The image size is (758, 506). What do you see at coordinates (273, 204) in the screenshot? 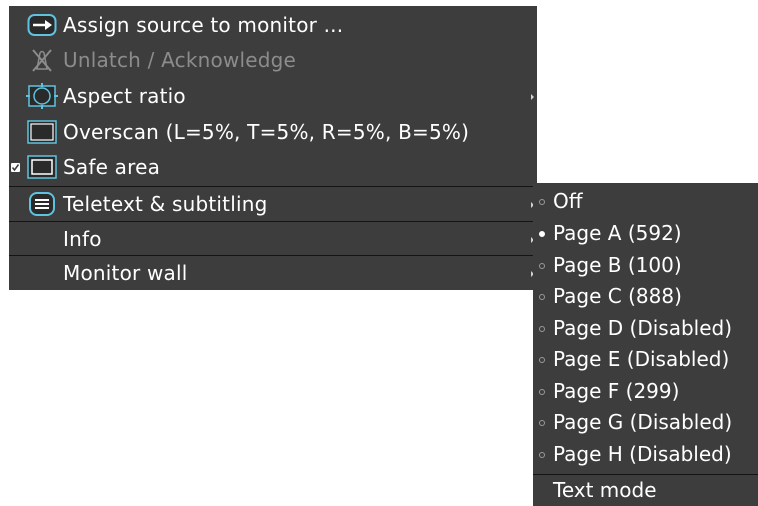
I see `menu-item-teletext-subtitling: Teletext & subtitling` at bounding box center [273, 204].